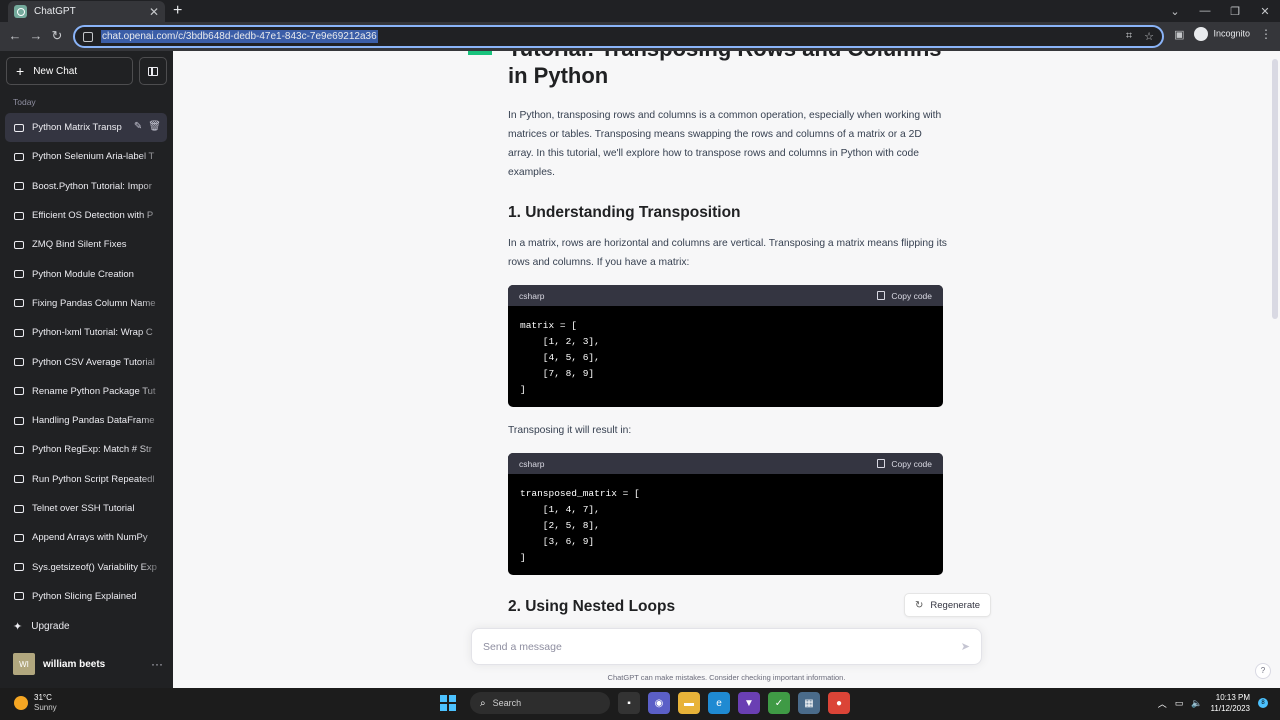  I want to click on chat-item-active: Python Matrix Transp ✎ 🗑, so click(86, 128).